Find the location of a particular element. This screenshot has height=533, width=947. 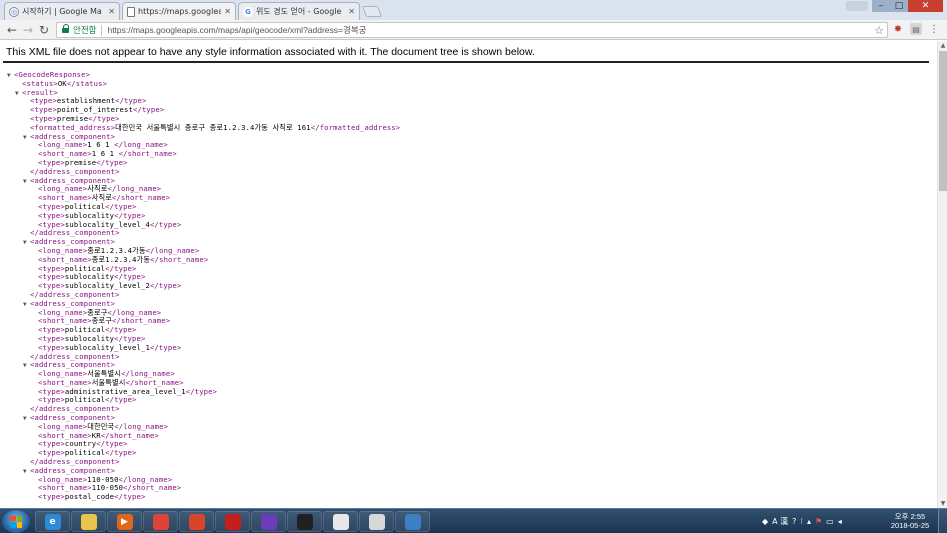

start-button is located at coordinates (16, 521).